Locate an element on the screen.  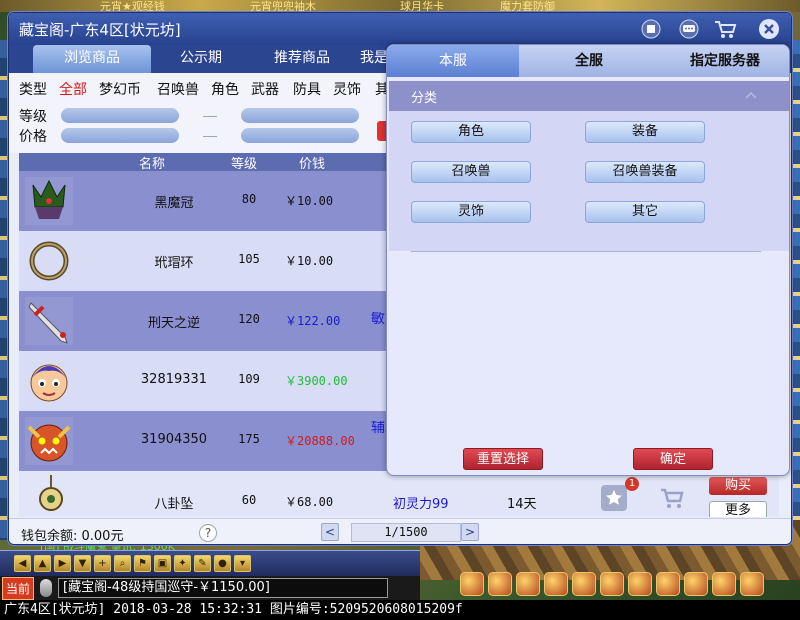
window-title: 藏宝阁-广东4区[状元坊] is located at coordinates (100, 30).